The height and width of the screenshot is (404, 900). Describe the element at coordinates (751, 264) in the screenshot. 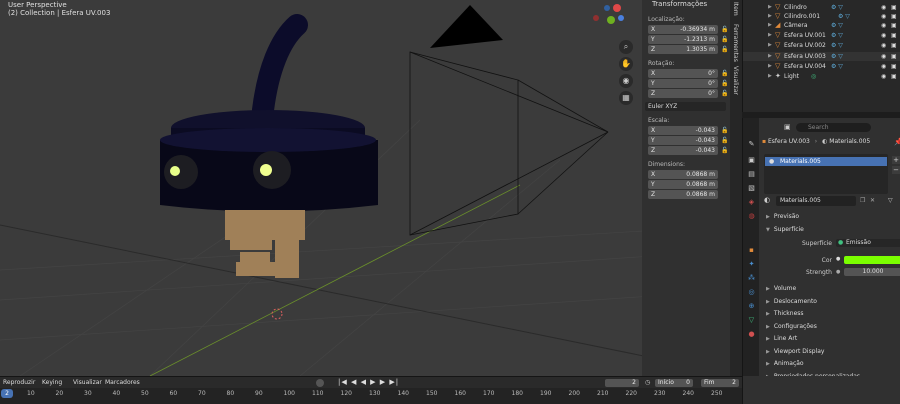

I see `modifier-wrench-icon: ✦` at that location.